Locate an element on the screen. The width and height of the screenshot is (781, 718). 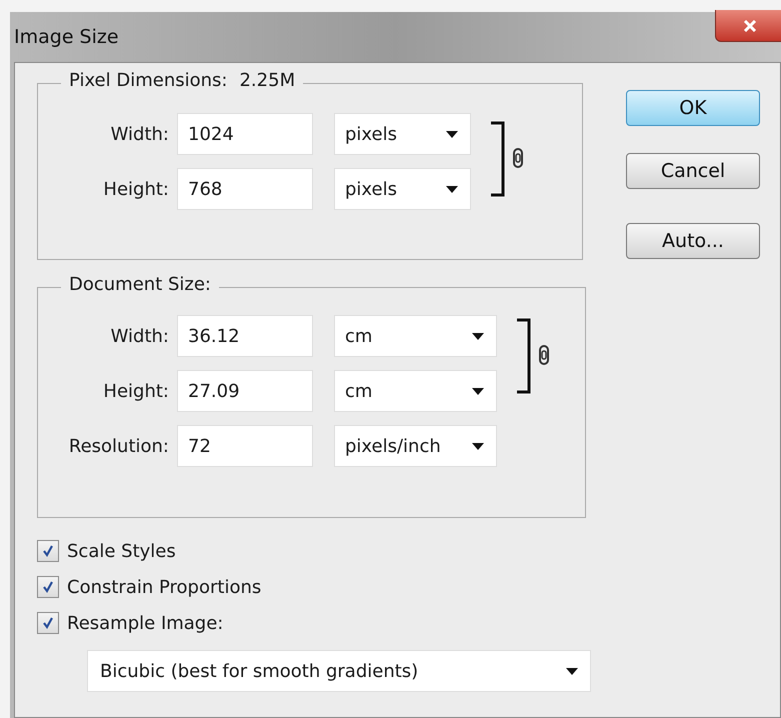
group-label: Document Size: is located at coordinates (140, 284).